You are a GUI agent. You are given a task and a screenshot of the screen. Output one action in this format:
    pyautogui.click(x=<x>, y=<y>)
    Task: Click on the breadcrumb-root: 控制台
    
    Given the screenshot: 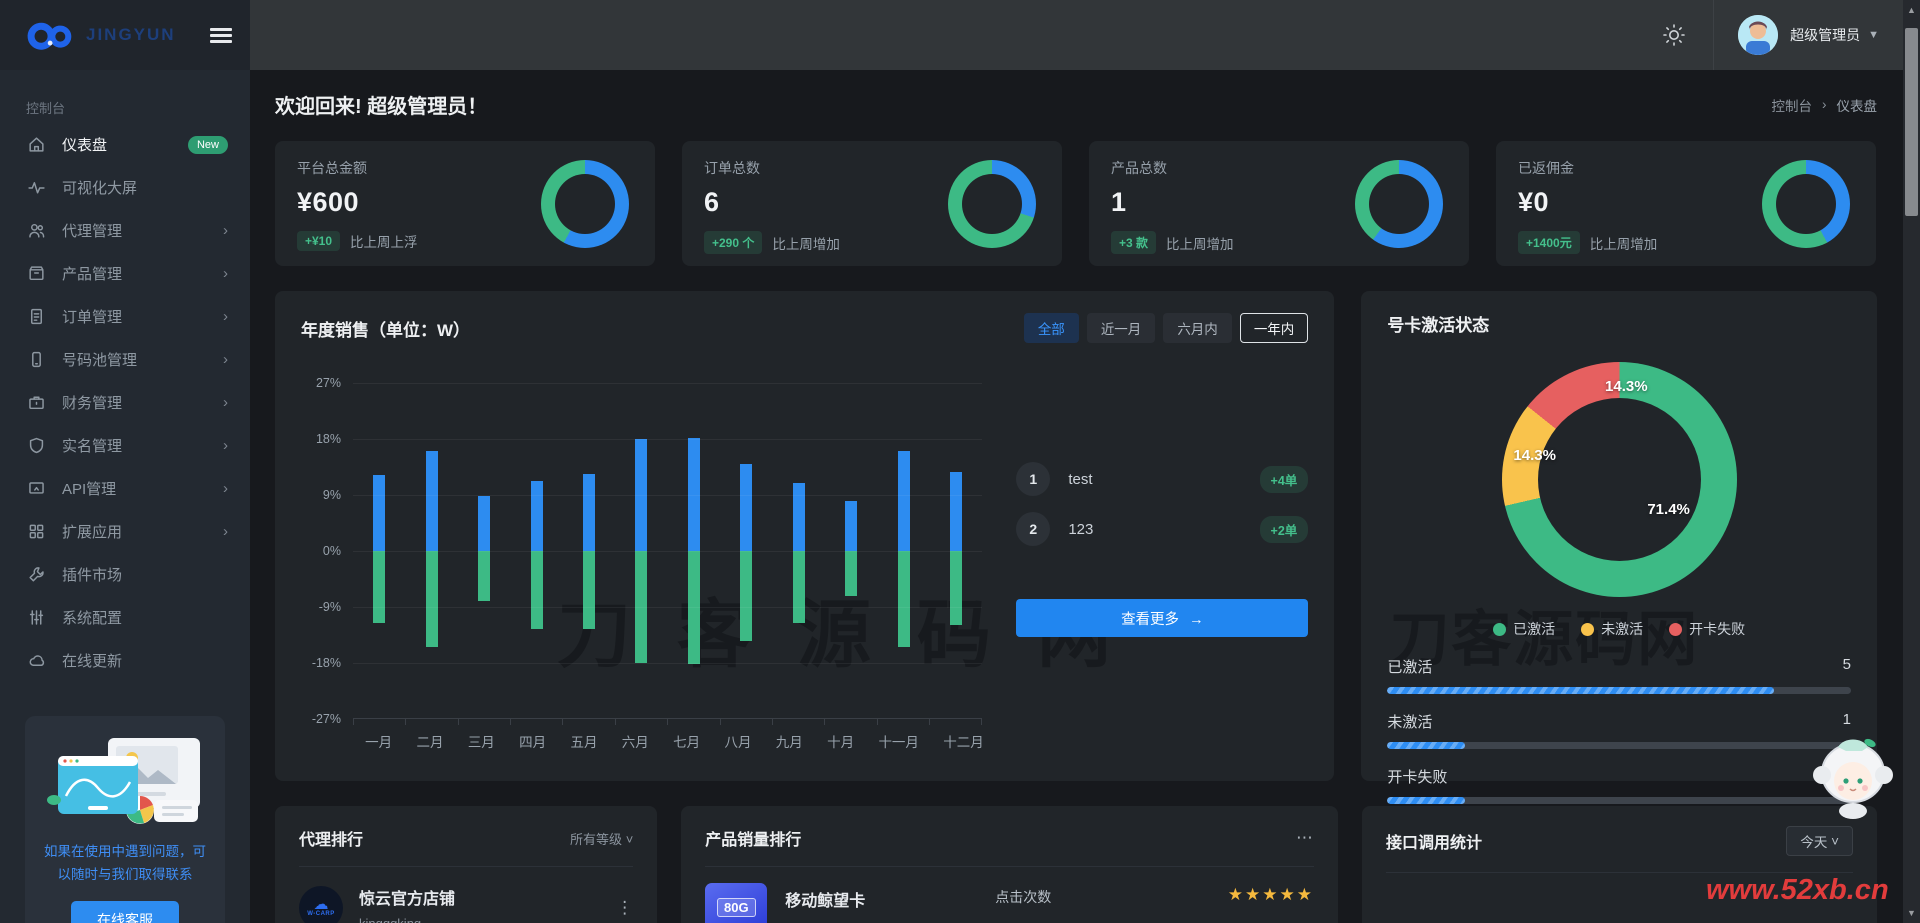 What is the action you would take?
    pyautogui.click(x=1792, y=105)
    